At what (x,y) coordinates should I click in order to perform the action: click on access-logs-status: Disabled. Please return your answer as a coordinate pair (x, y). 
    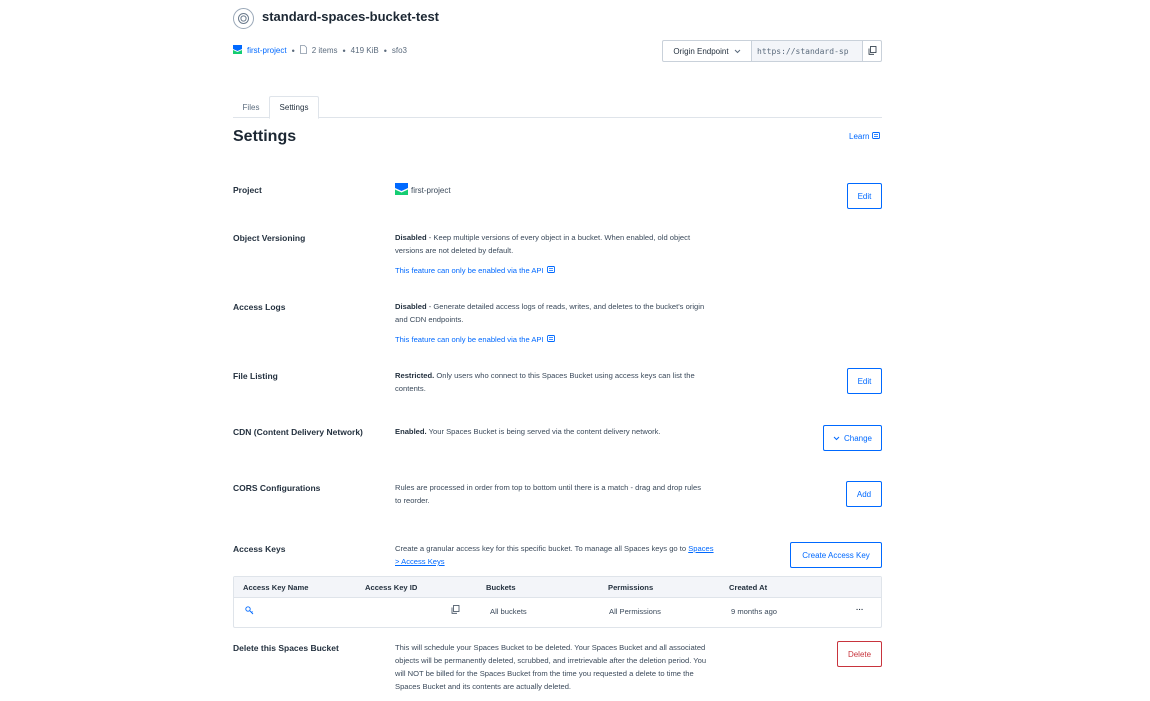
    Looking at the image, I should click on (411, 306).